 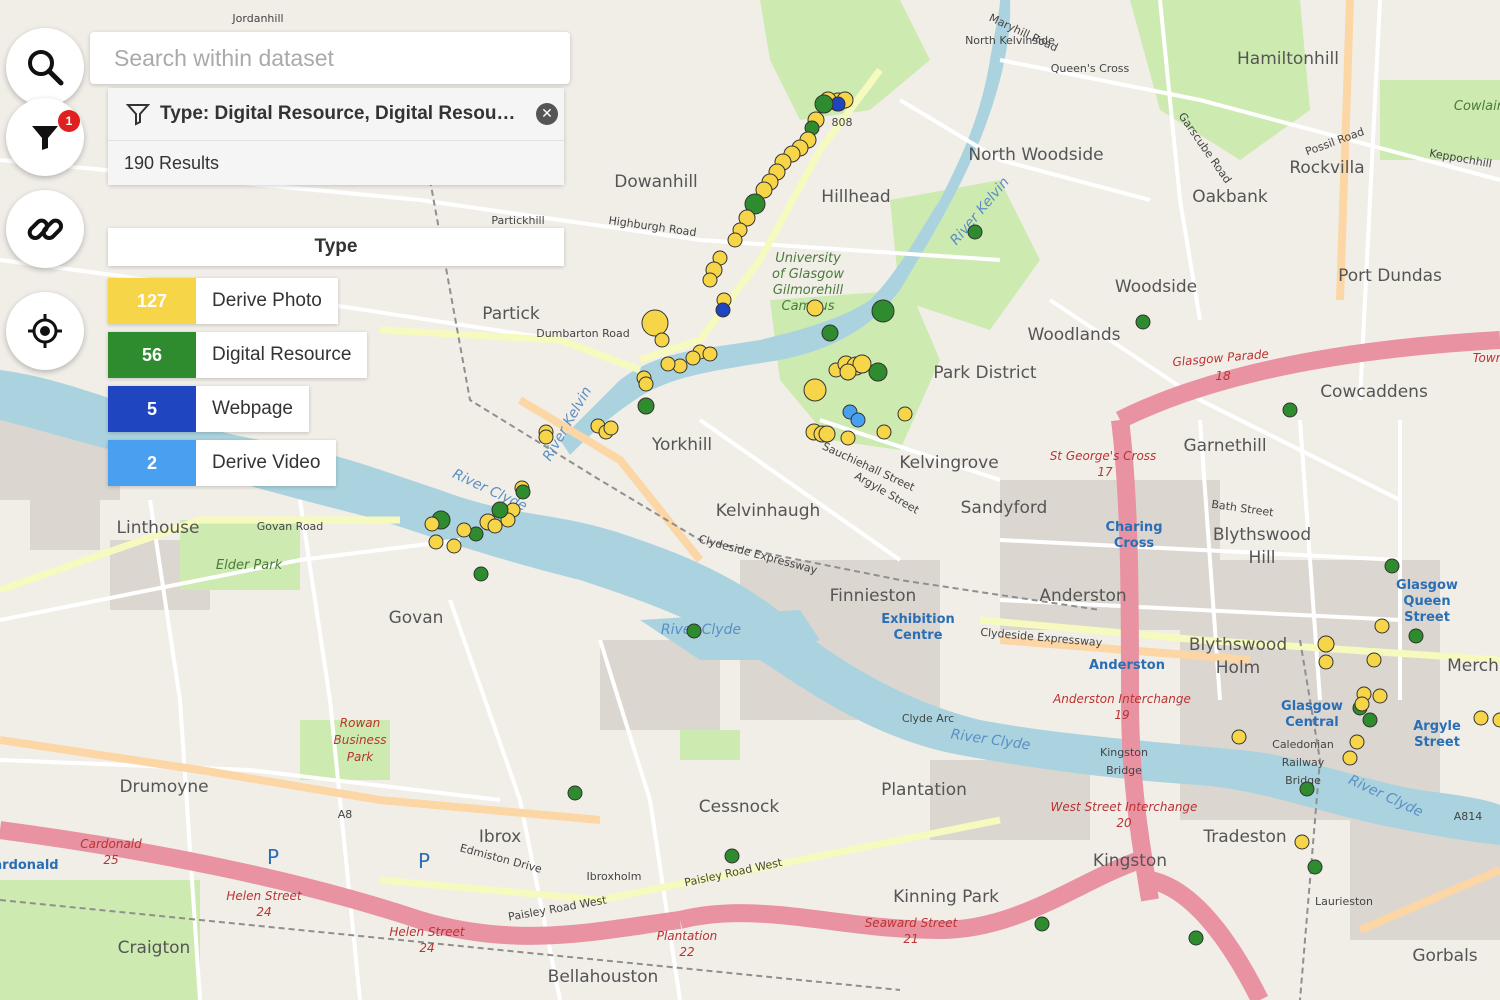 I want to click on search-input, so click(x=334, y=58).